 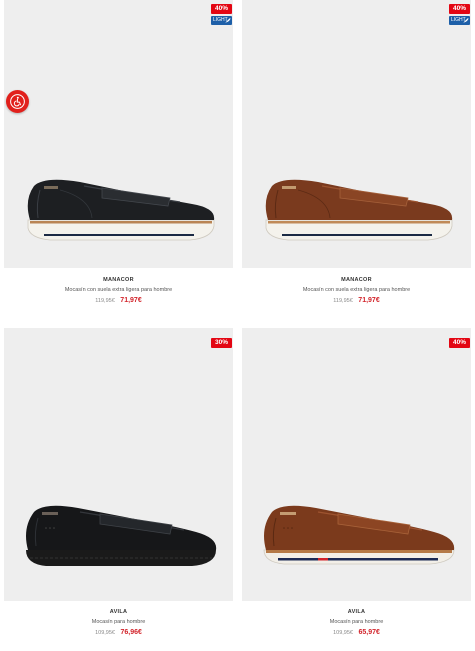 What do you see at coordinates (221, 343) in the screenshot?
I see `discount-badge: 30%` at bounding box center [221, 343].